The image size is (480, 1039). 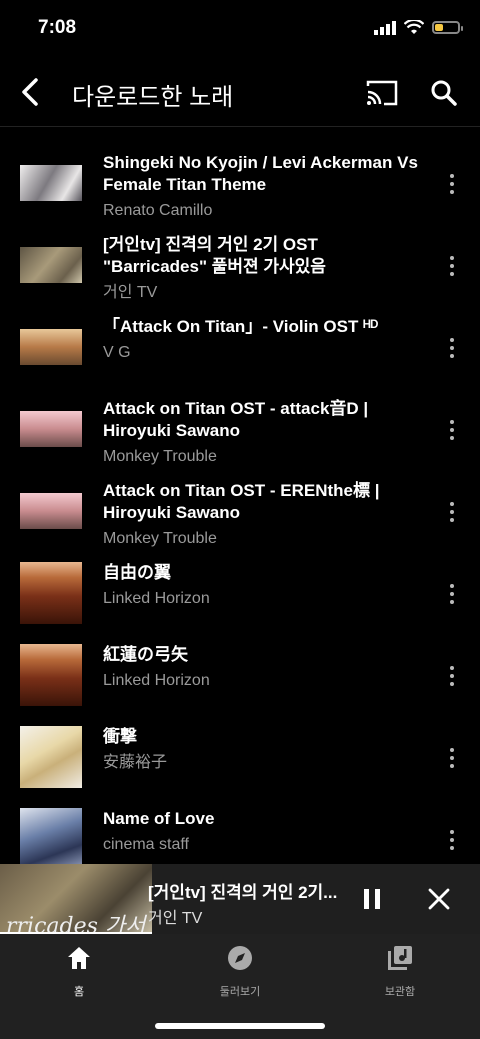 What do you see at coordinates (158, 210) in the screenshot?
I see `track-artist: Renato Camillo` at bounding box center [158, 210].